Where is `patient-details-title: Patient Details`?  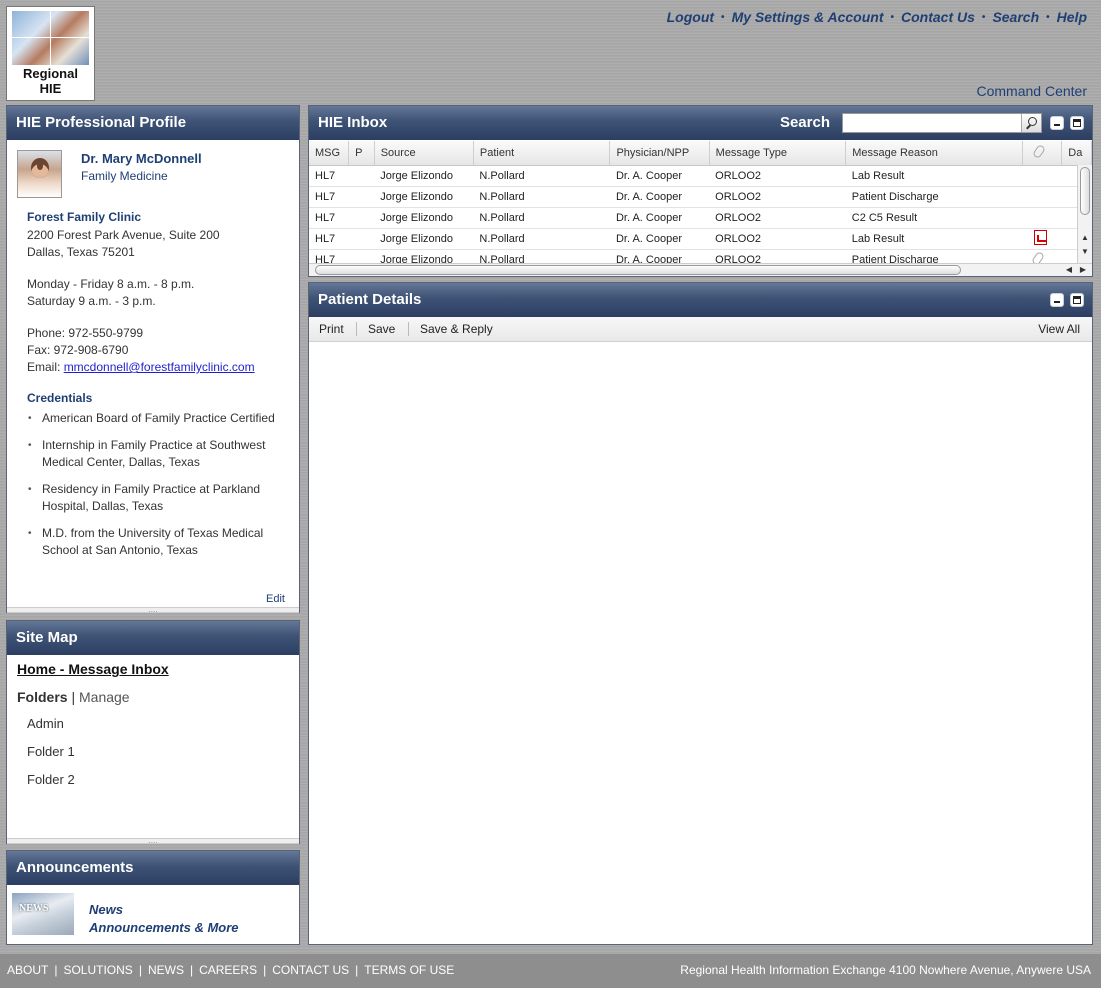
patient-details-title: Patient Details is located at coordinates (370, 299).